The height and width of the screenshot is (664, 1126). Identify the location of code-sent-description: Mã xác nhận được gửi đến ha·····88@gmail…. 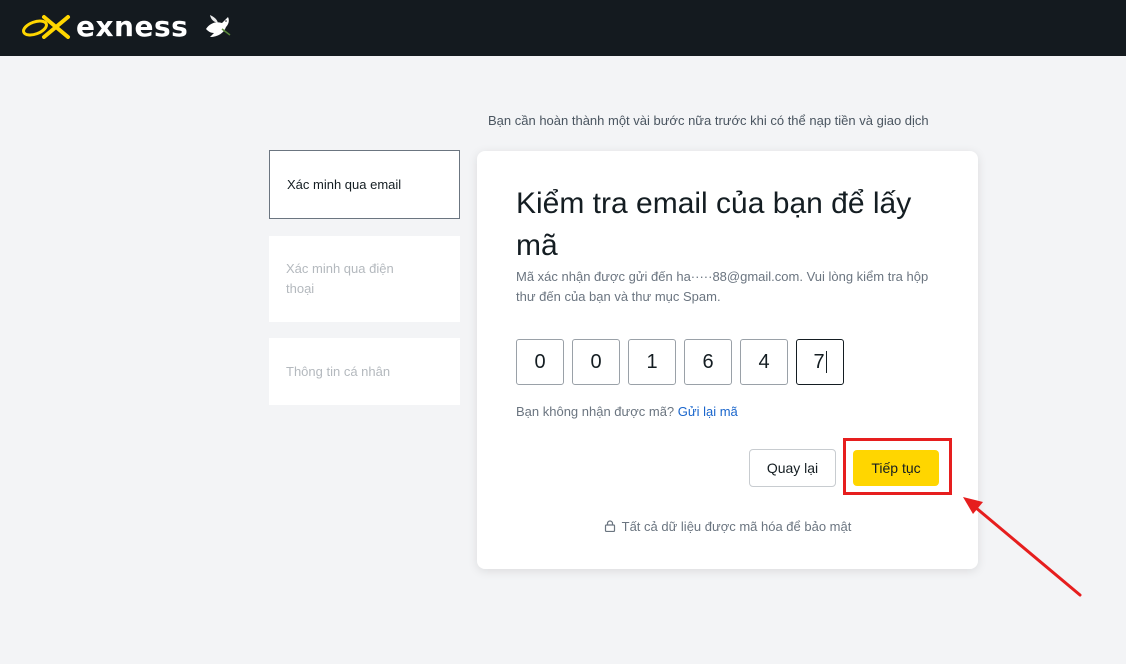
(722, 286).